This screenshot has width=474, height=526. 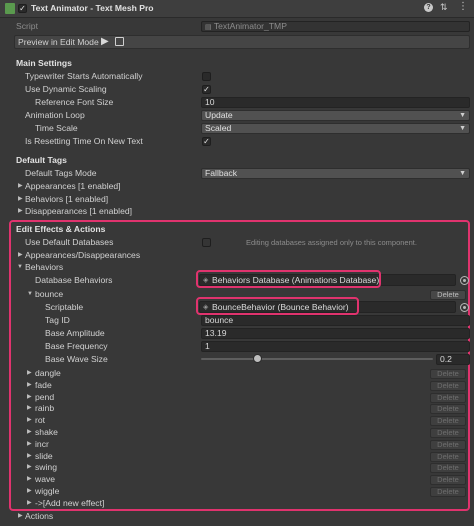 I want to click on script-label: Script, so click(x=27, y=26).